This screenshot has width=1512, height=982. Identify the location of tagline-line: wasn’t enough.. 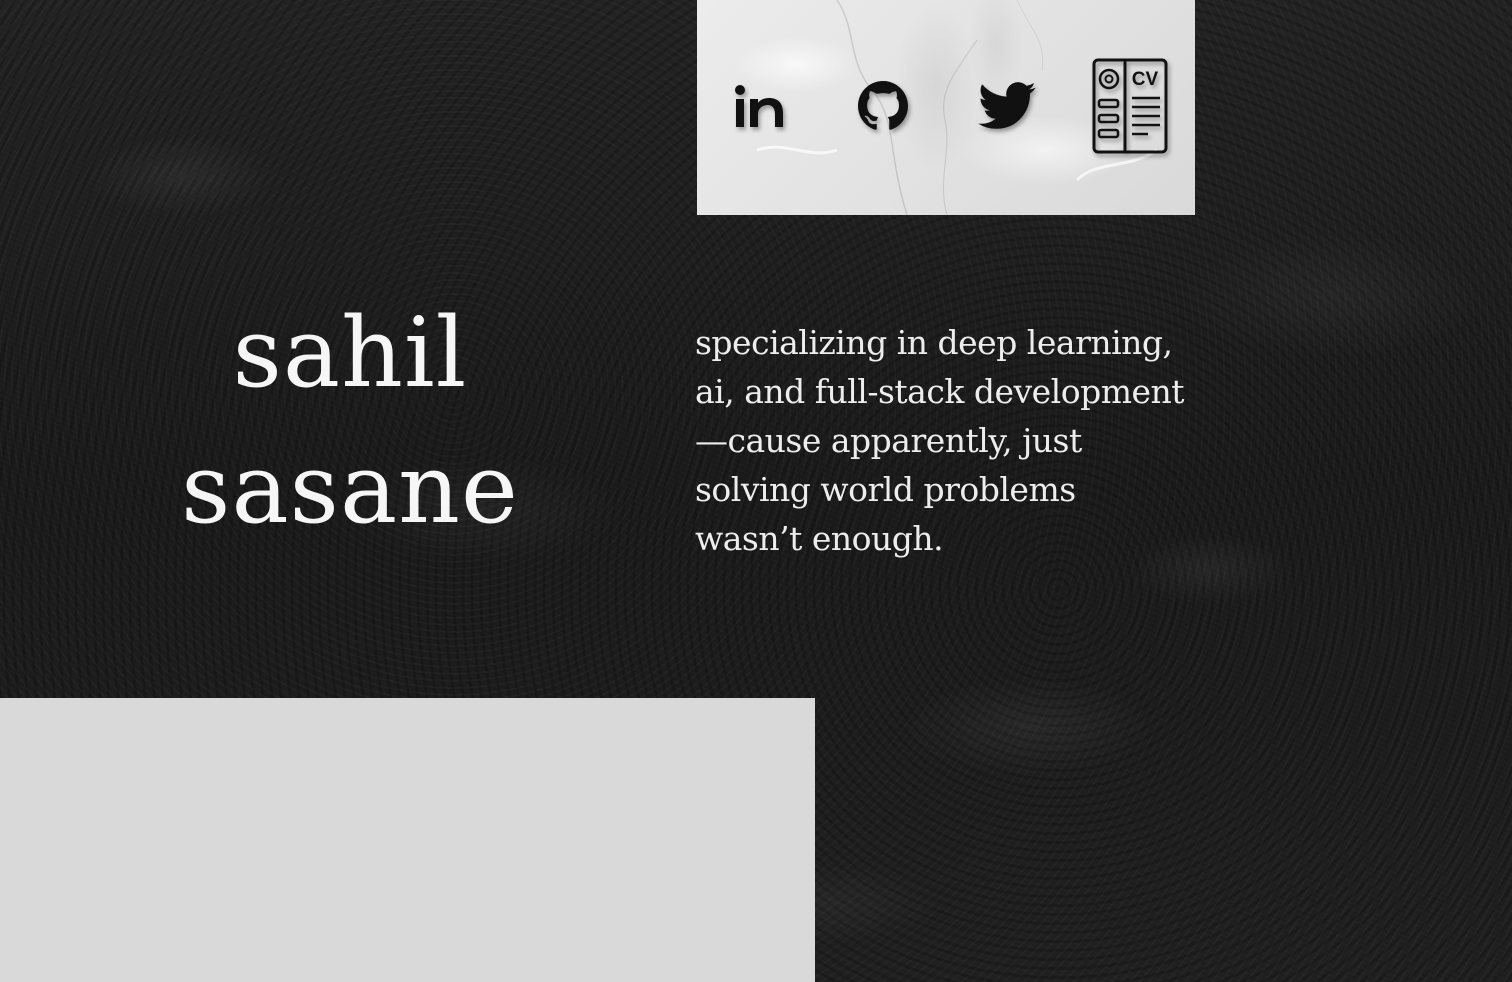
(819, 538).